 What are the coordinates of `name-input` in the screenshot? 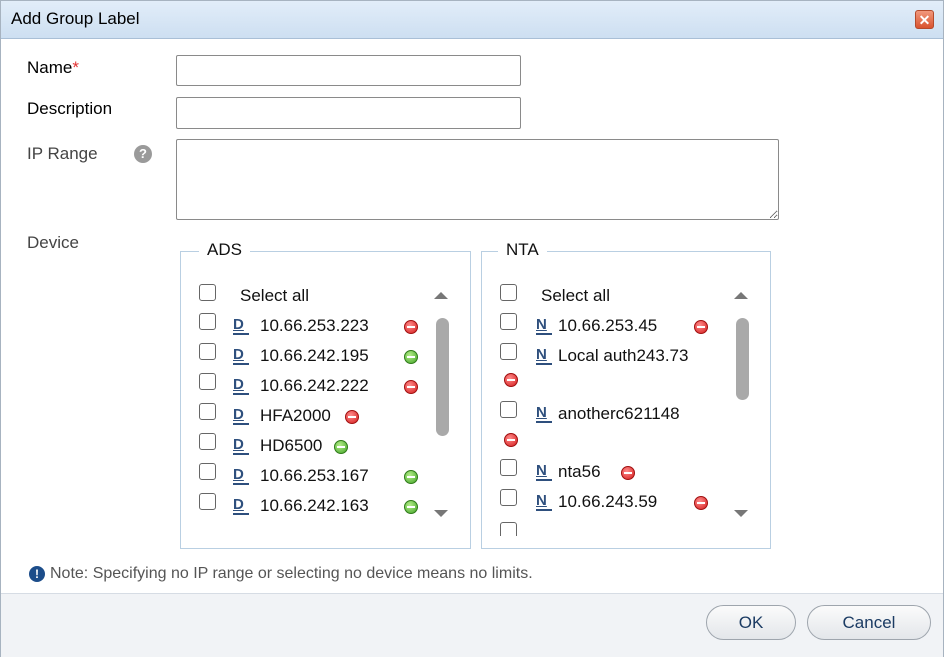 It's located at (348, 70).